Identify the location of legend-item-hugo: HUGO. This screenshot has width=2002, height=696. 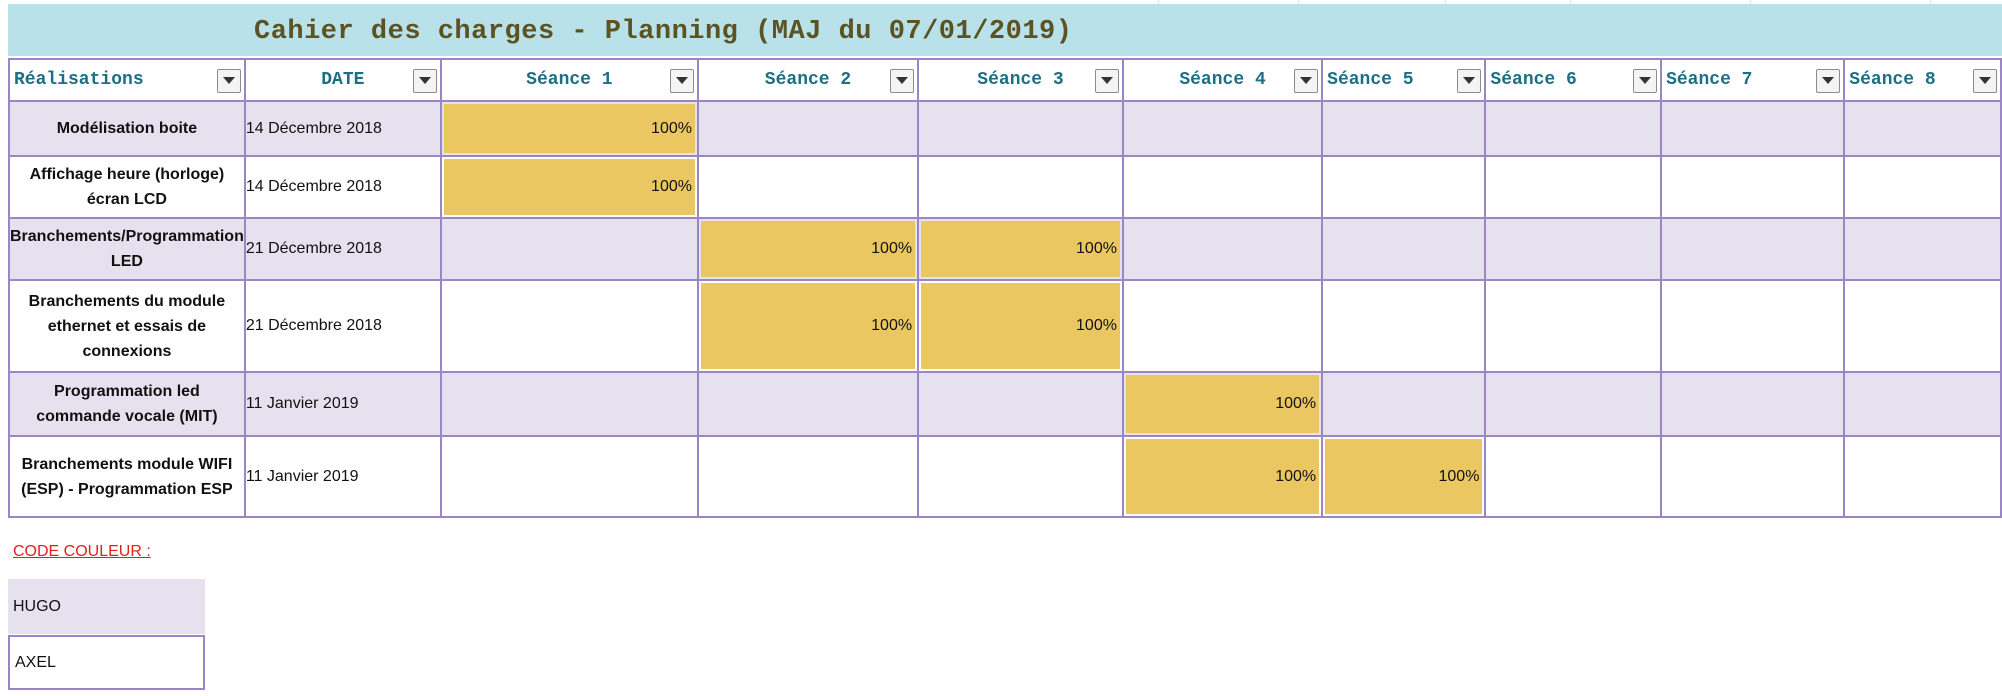
(106, 606).